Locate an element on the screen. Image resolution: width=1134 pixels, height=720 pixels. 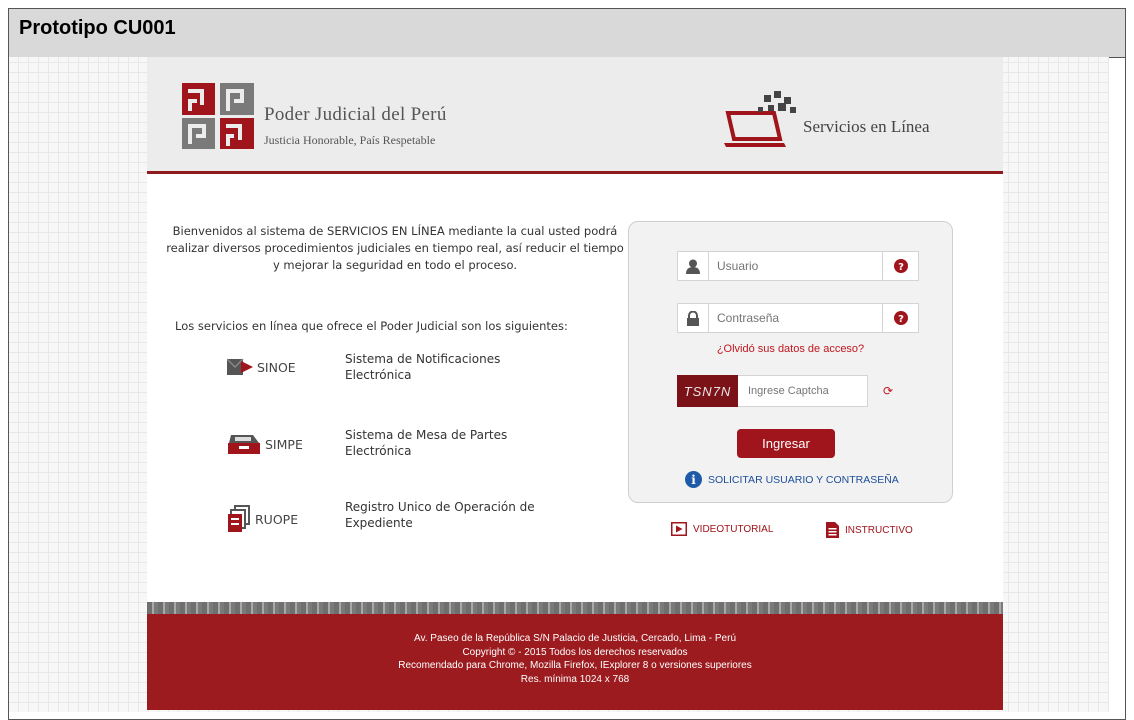
service-abbr: SINOE is located at coordinates (276, 367).